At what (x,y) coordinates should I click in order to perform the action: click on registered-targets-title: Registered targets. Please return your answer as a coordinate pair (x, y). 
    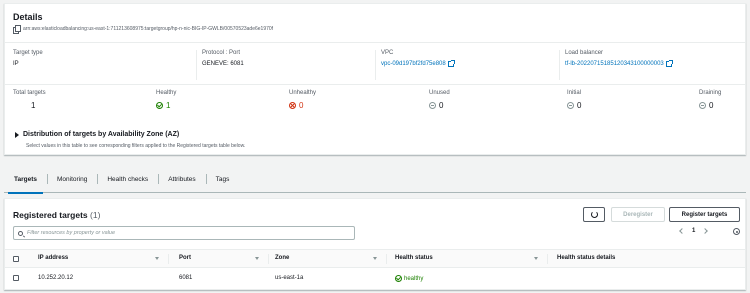
    Looking at the image, I should click on (50, 215).